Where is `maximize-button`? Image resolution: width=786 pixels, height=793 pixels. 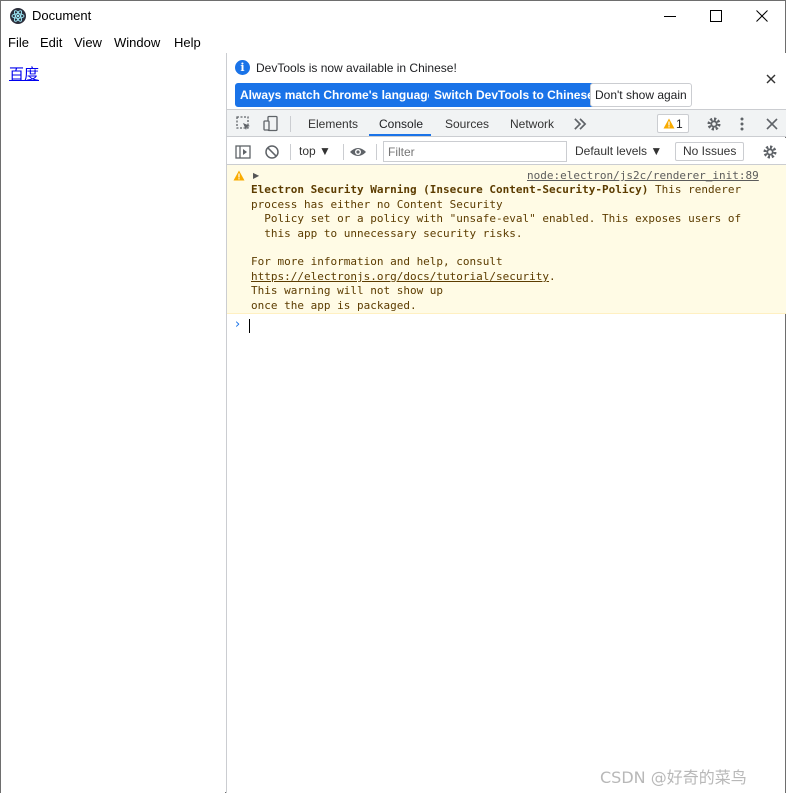
maximize-button is located at coordinates (716, 16).